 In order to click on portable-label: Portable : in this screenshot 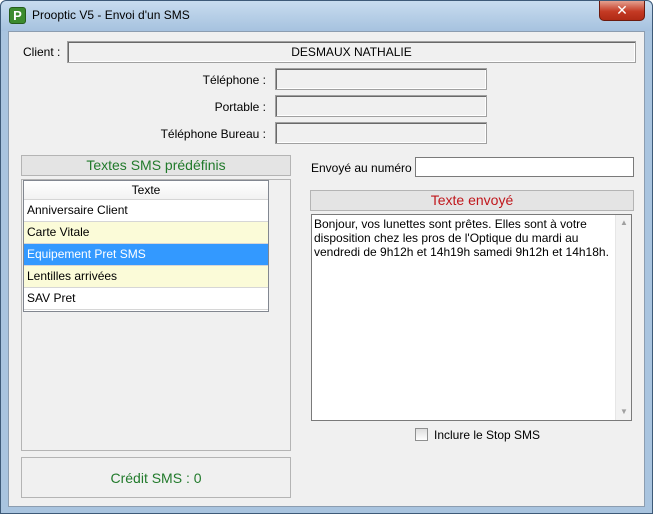, I will do `click(240, 107)`.